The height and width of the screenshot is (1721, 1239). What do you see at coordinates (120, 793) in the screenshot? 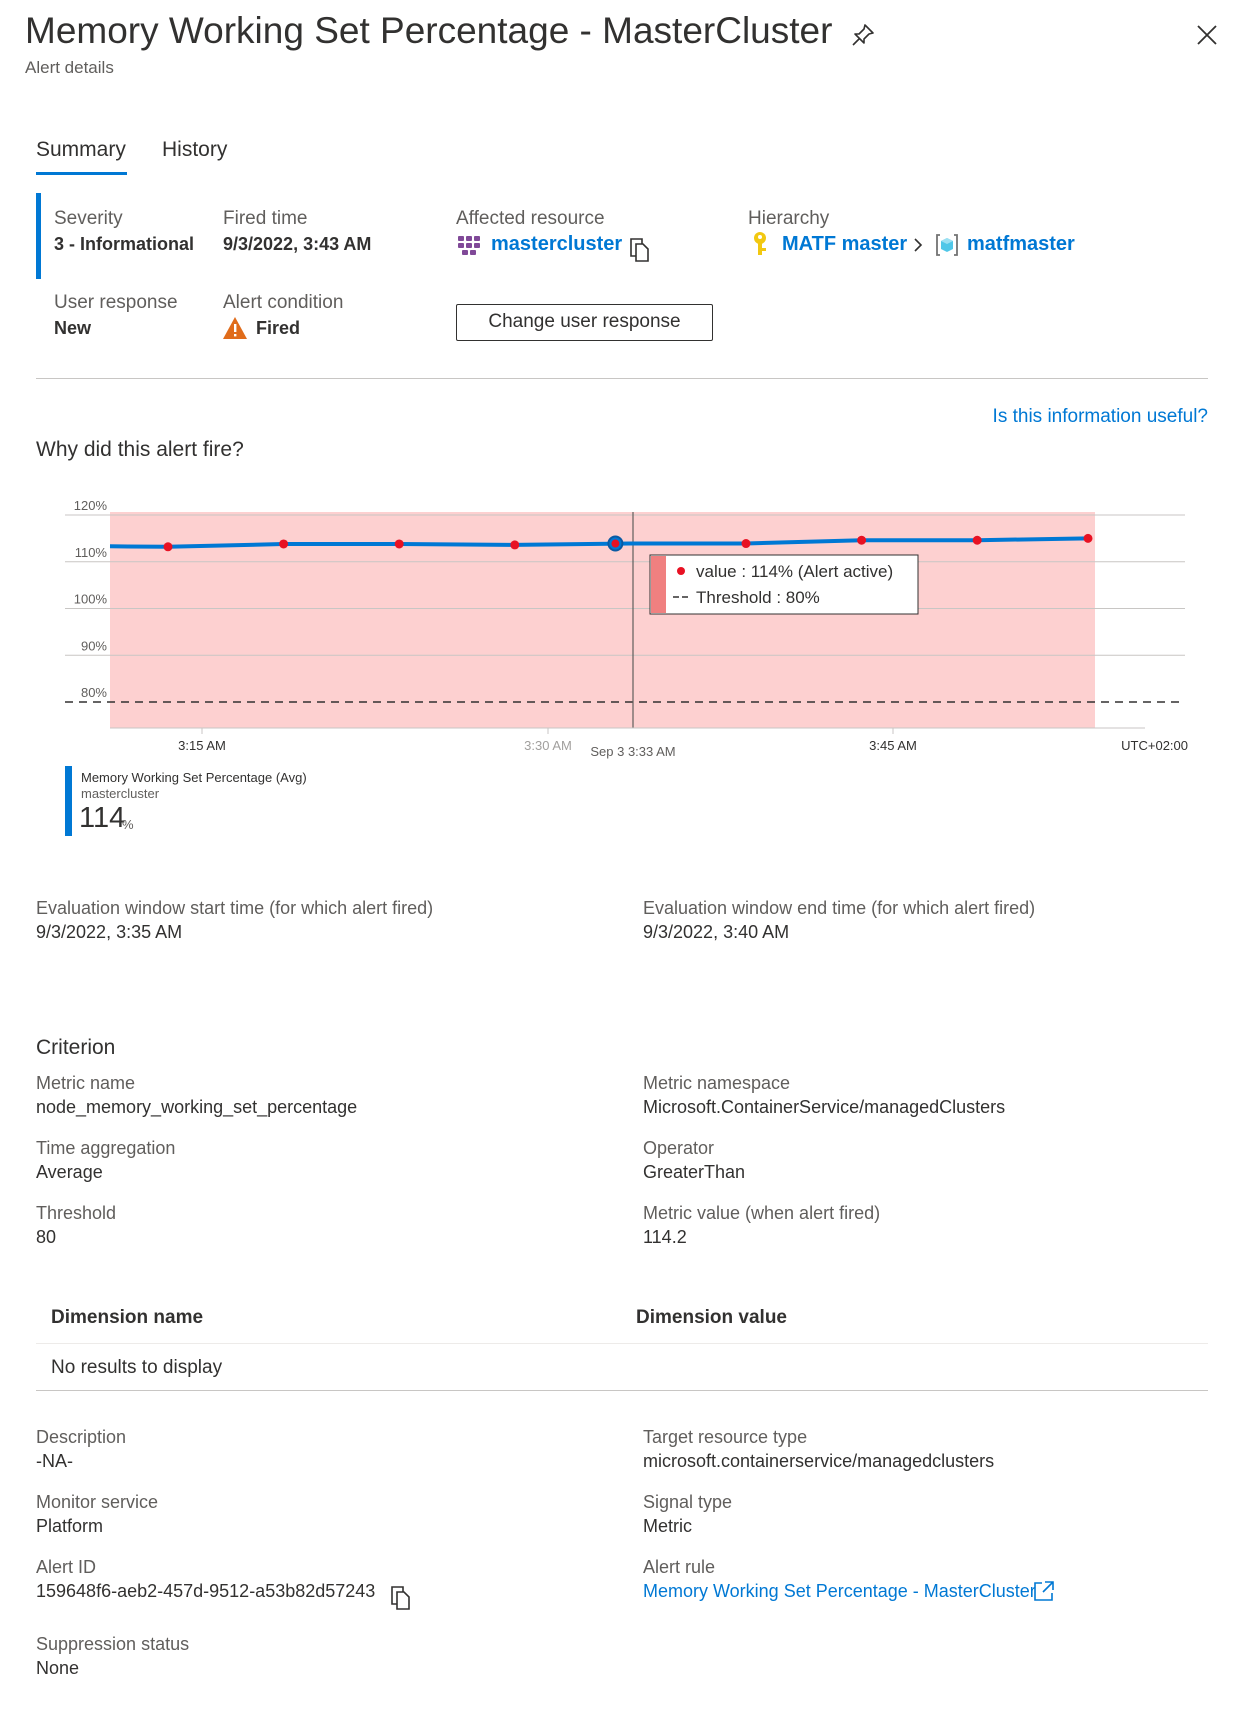
I see `legend-resource: mastercluster` at bounding box center [120, 793].